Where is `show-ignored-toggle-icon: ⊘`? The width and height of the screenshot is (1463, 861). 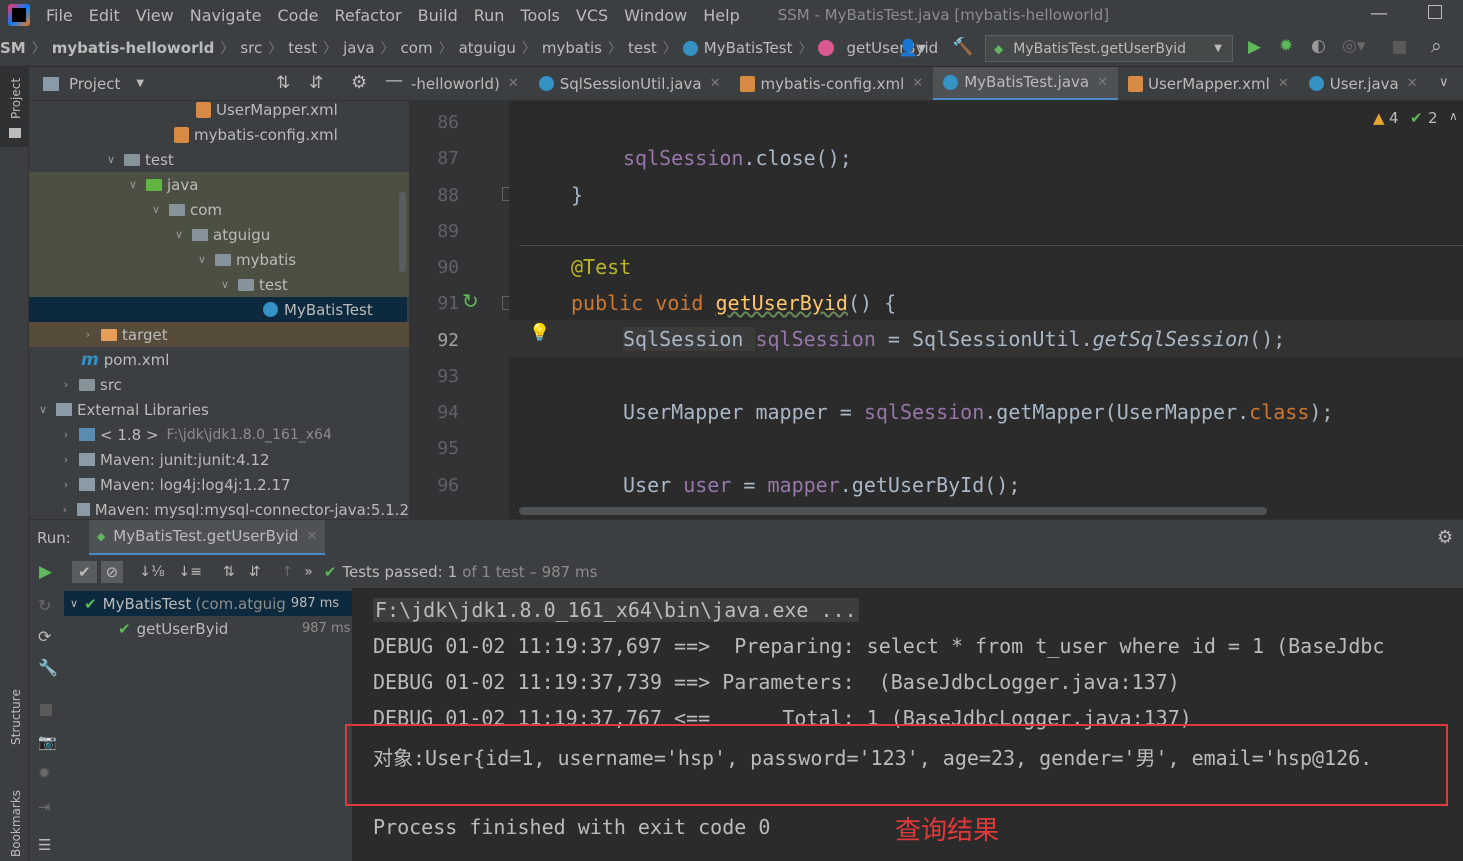
show-ignored-toggle-icon: ⊘ is located at coordinates (112, 571).